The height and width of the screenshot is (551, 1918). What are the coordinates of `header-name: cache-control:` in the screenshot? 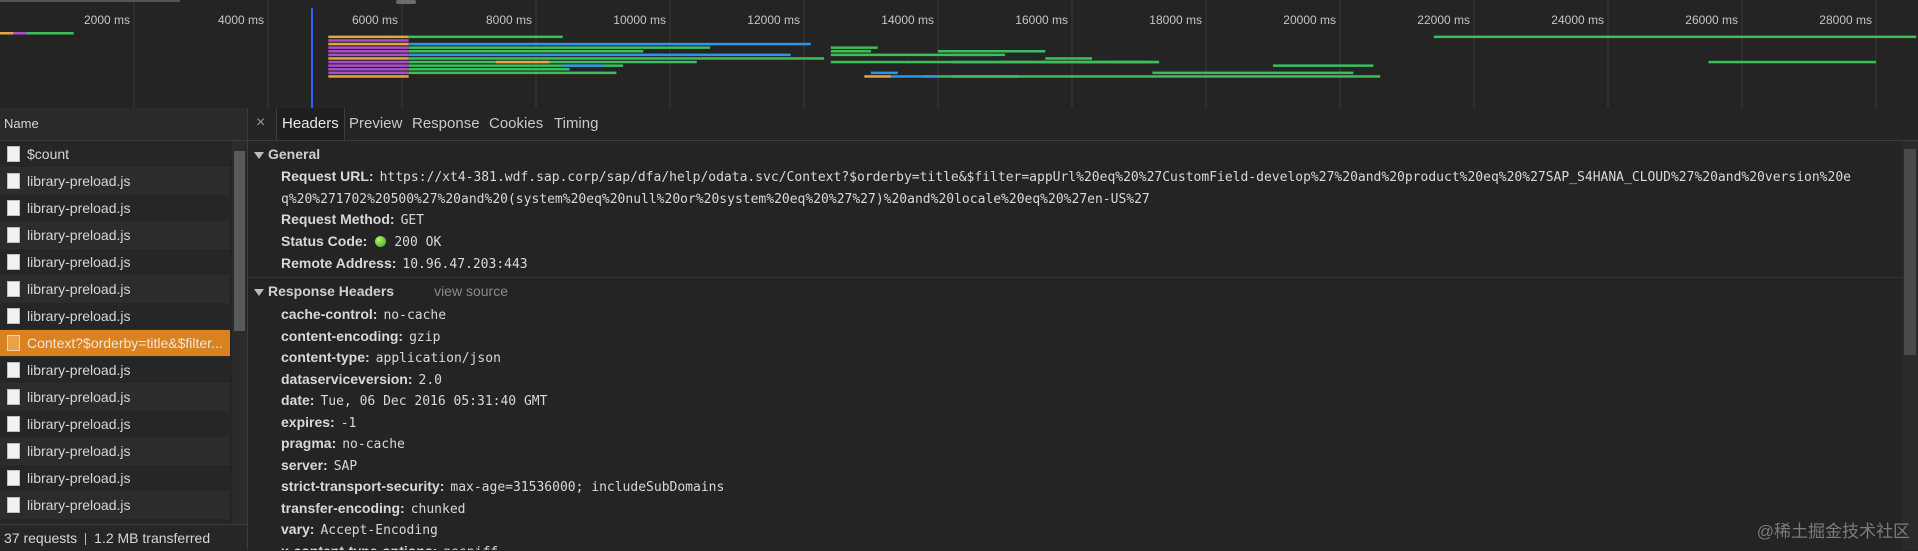 It's located at (329, 314).